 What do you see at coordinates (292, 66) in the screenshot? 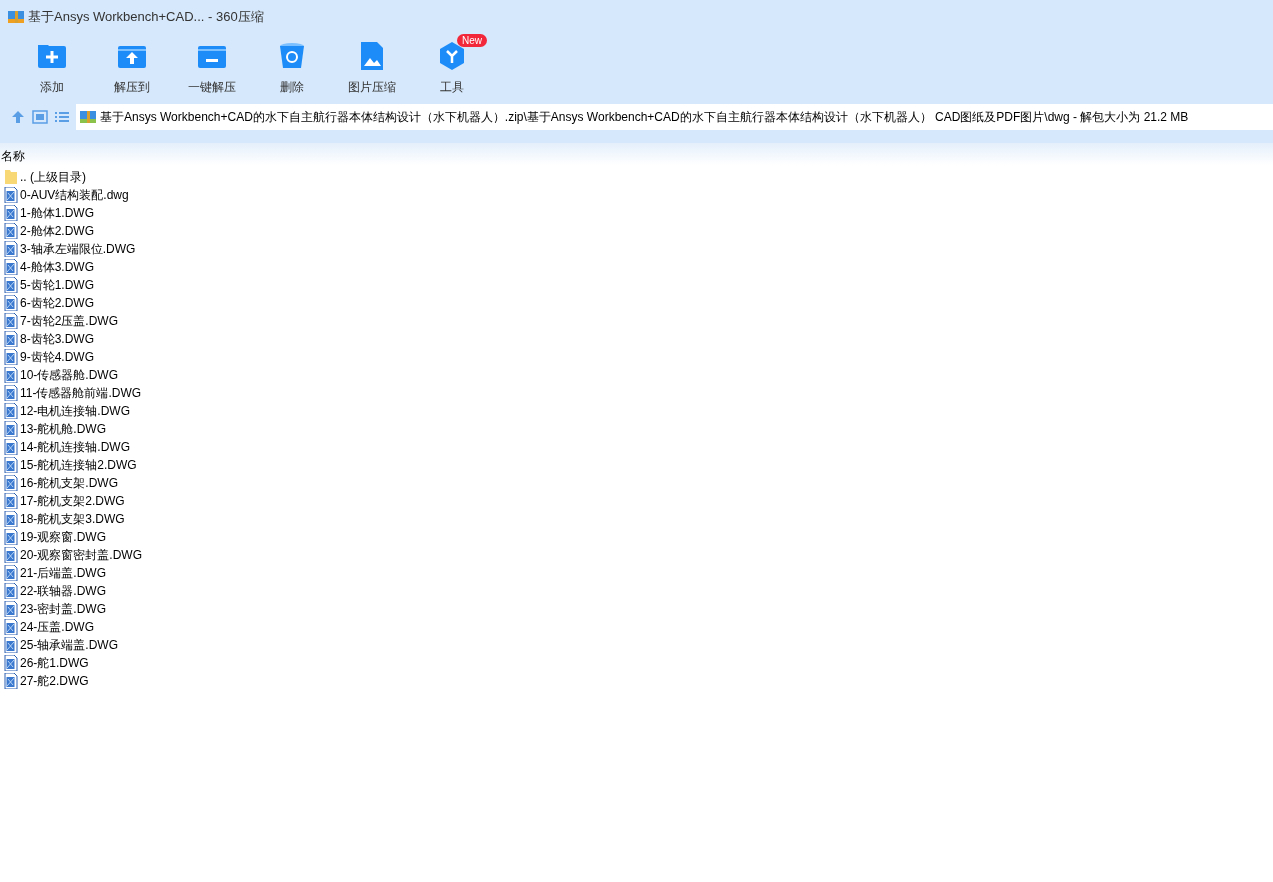
I see `toolbar-button: 删除` at bounding box center [292, 66].